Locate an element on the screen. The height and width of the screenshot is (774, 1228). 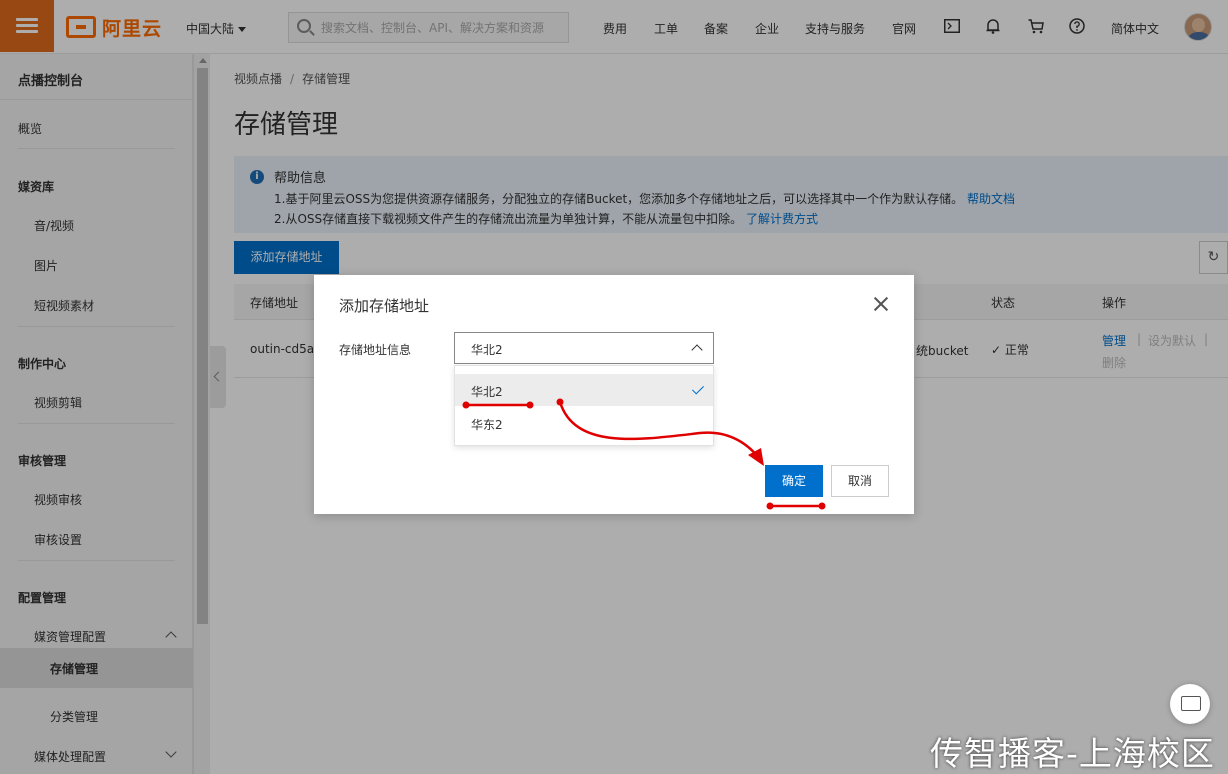
storage-info-label: 存储地址信息 is located at coordinates (375, 350).